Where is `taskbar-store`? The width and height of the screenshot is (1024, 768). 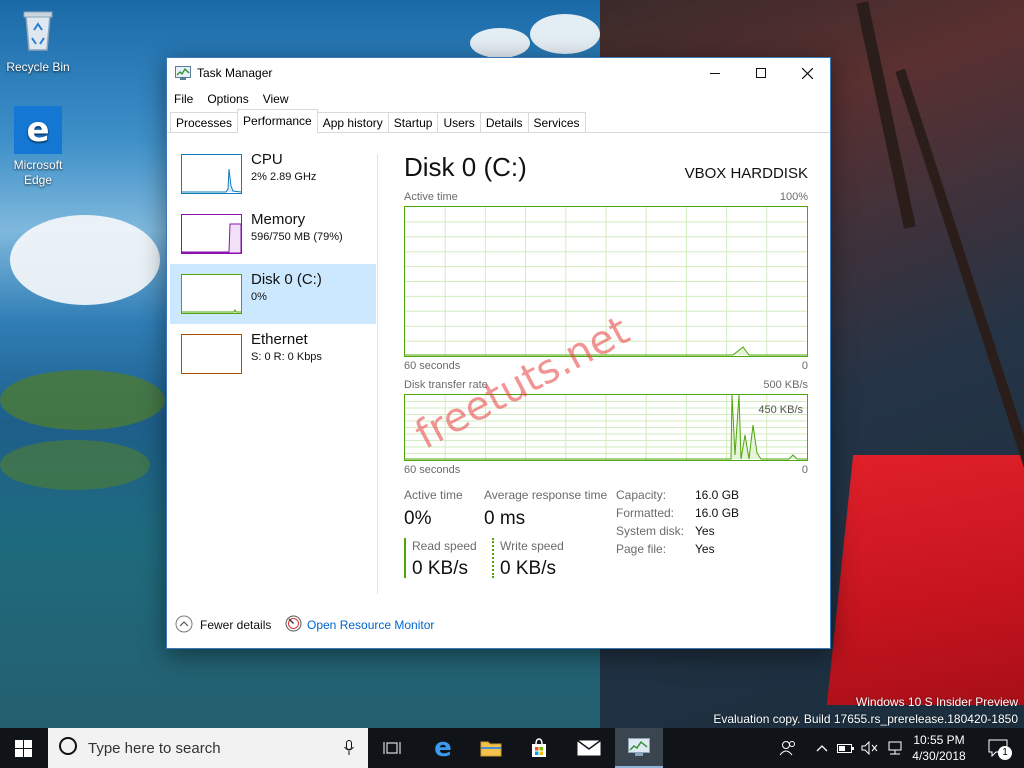
taskbar-store is located at coordinates (539, 748).